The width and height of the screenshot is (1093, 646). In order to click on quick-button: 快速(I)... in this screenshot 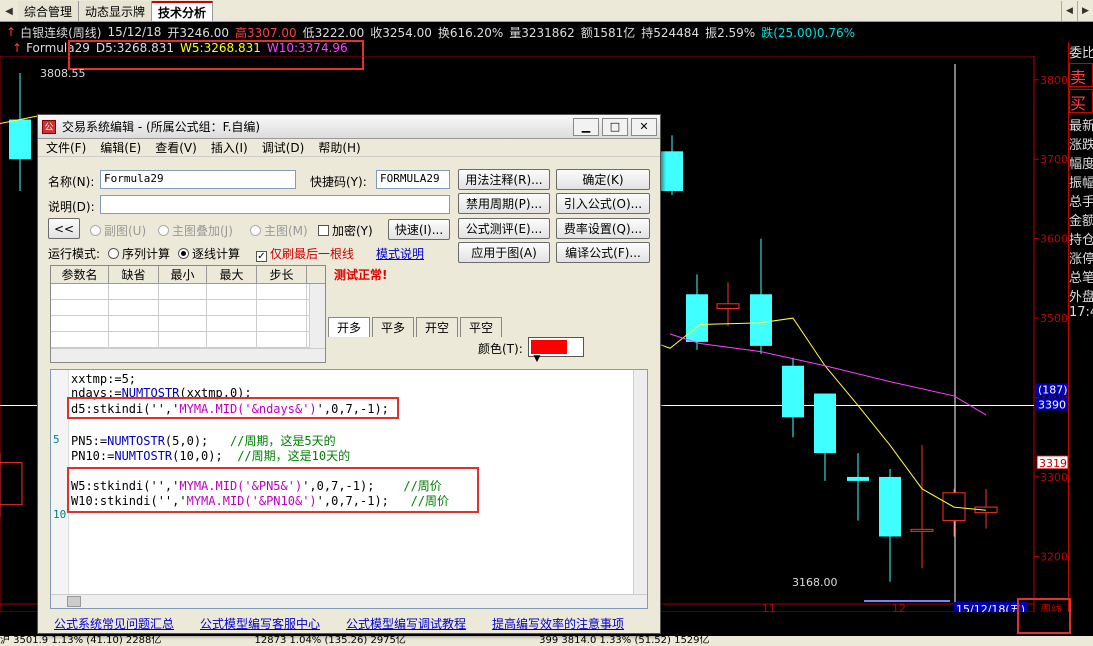, I will do `click(419, 229)`.